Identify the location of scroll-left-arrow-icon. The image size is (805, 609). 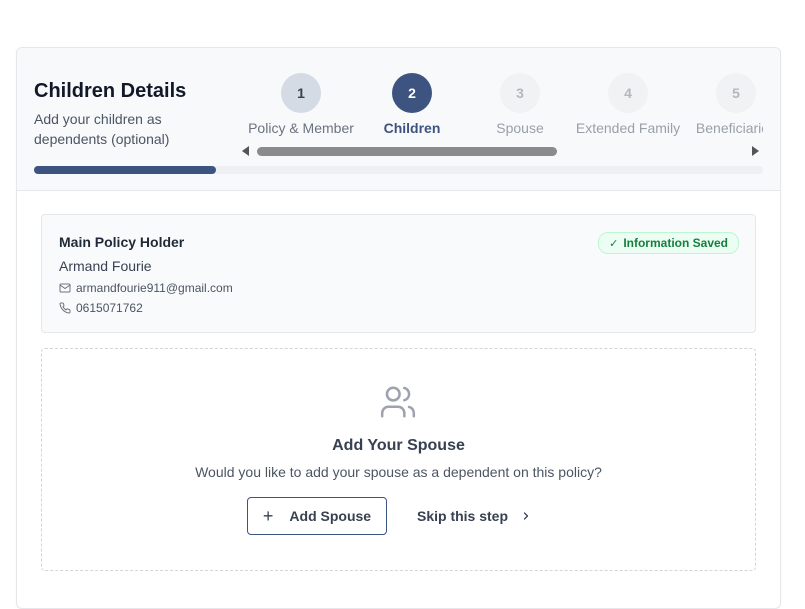
(245, 151).